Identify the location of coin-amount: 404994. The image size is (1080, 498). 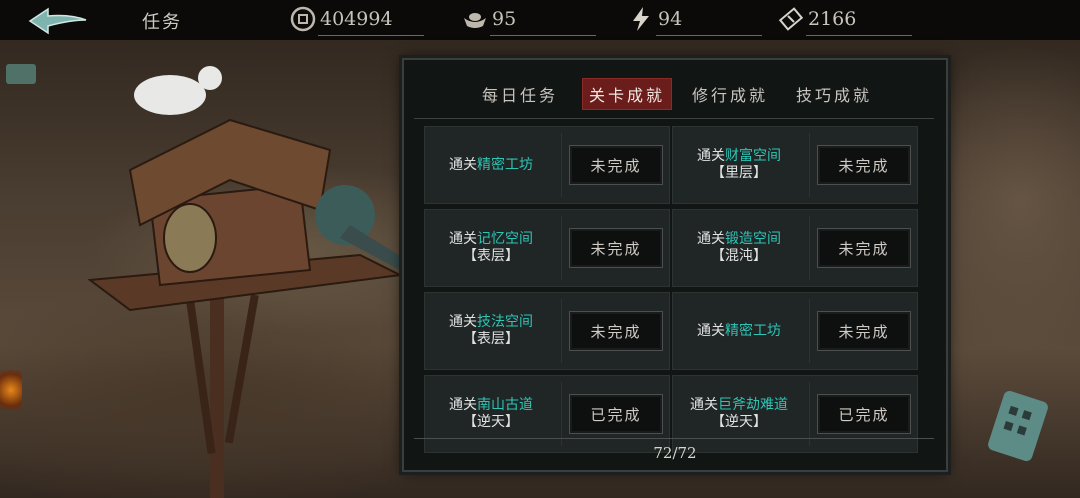
(356, 19).